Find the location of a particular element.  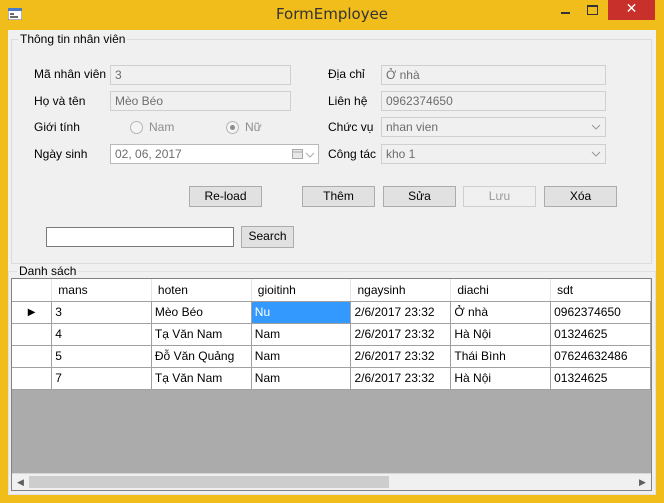

scroll-left-icon: ◀ is located at coordinates (20, 482).